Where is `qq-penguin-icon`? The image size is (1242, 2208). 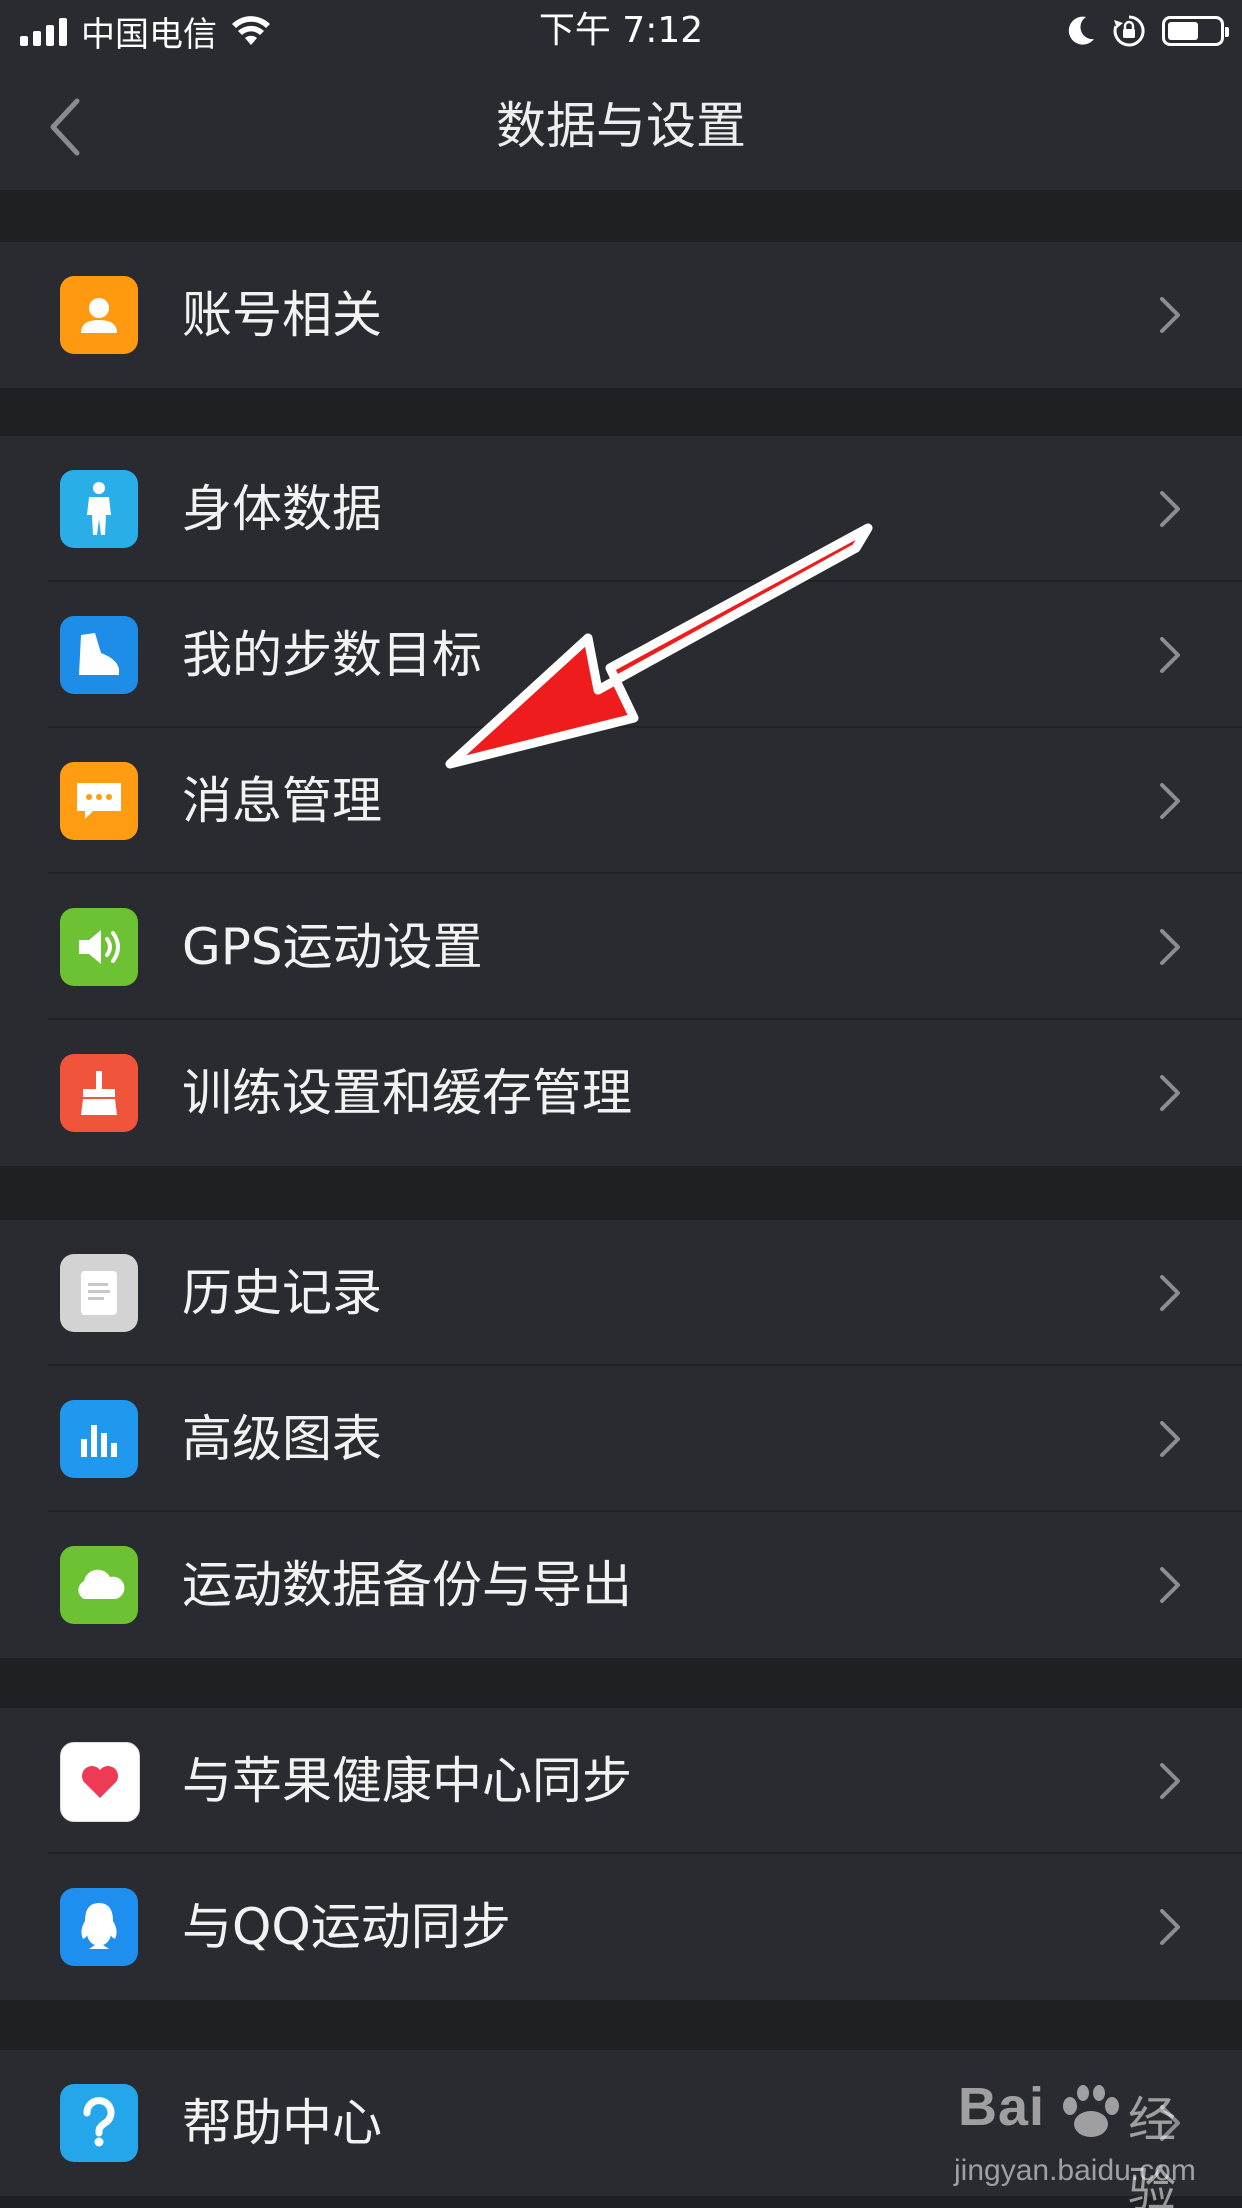 qq-penguin-icon is located at coordinates (99, 1927).